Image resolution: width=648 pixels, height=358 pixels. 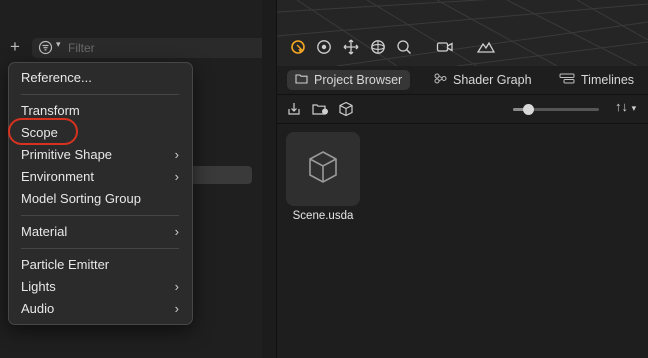 I want to click on cube-icon, so click(x=323, y=169).